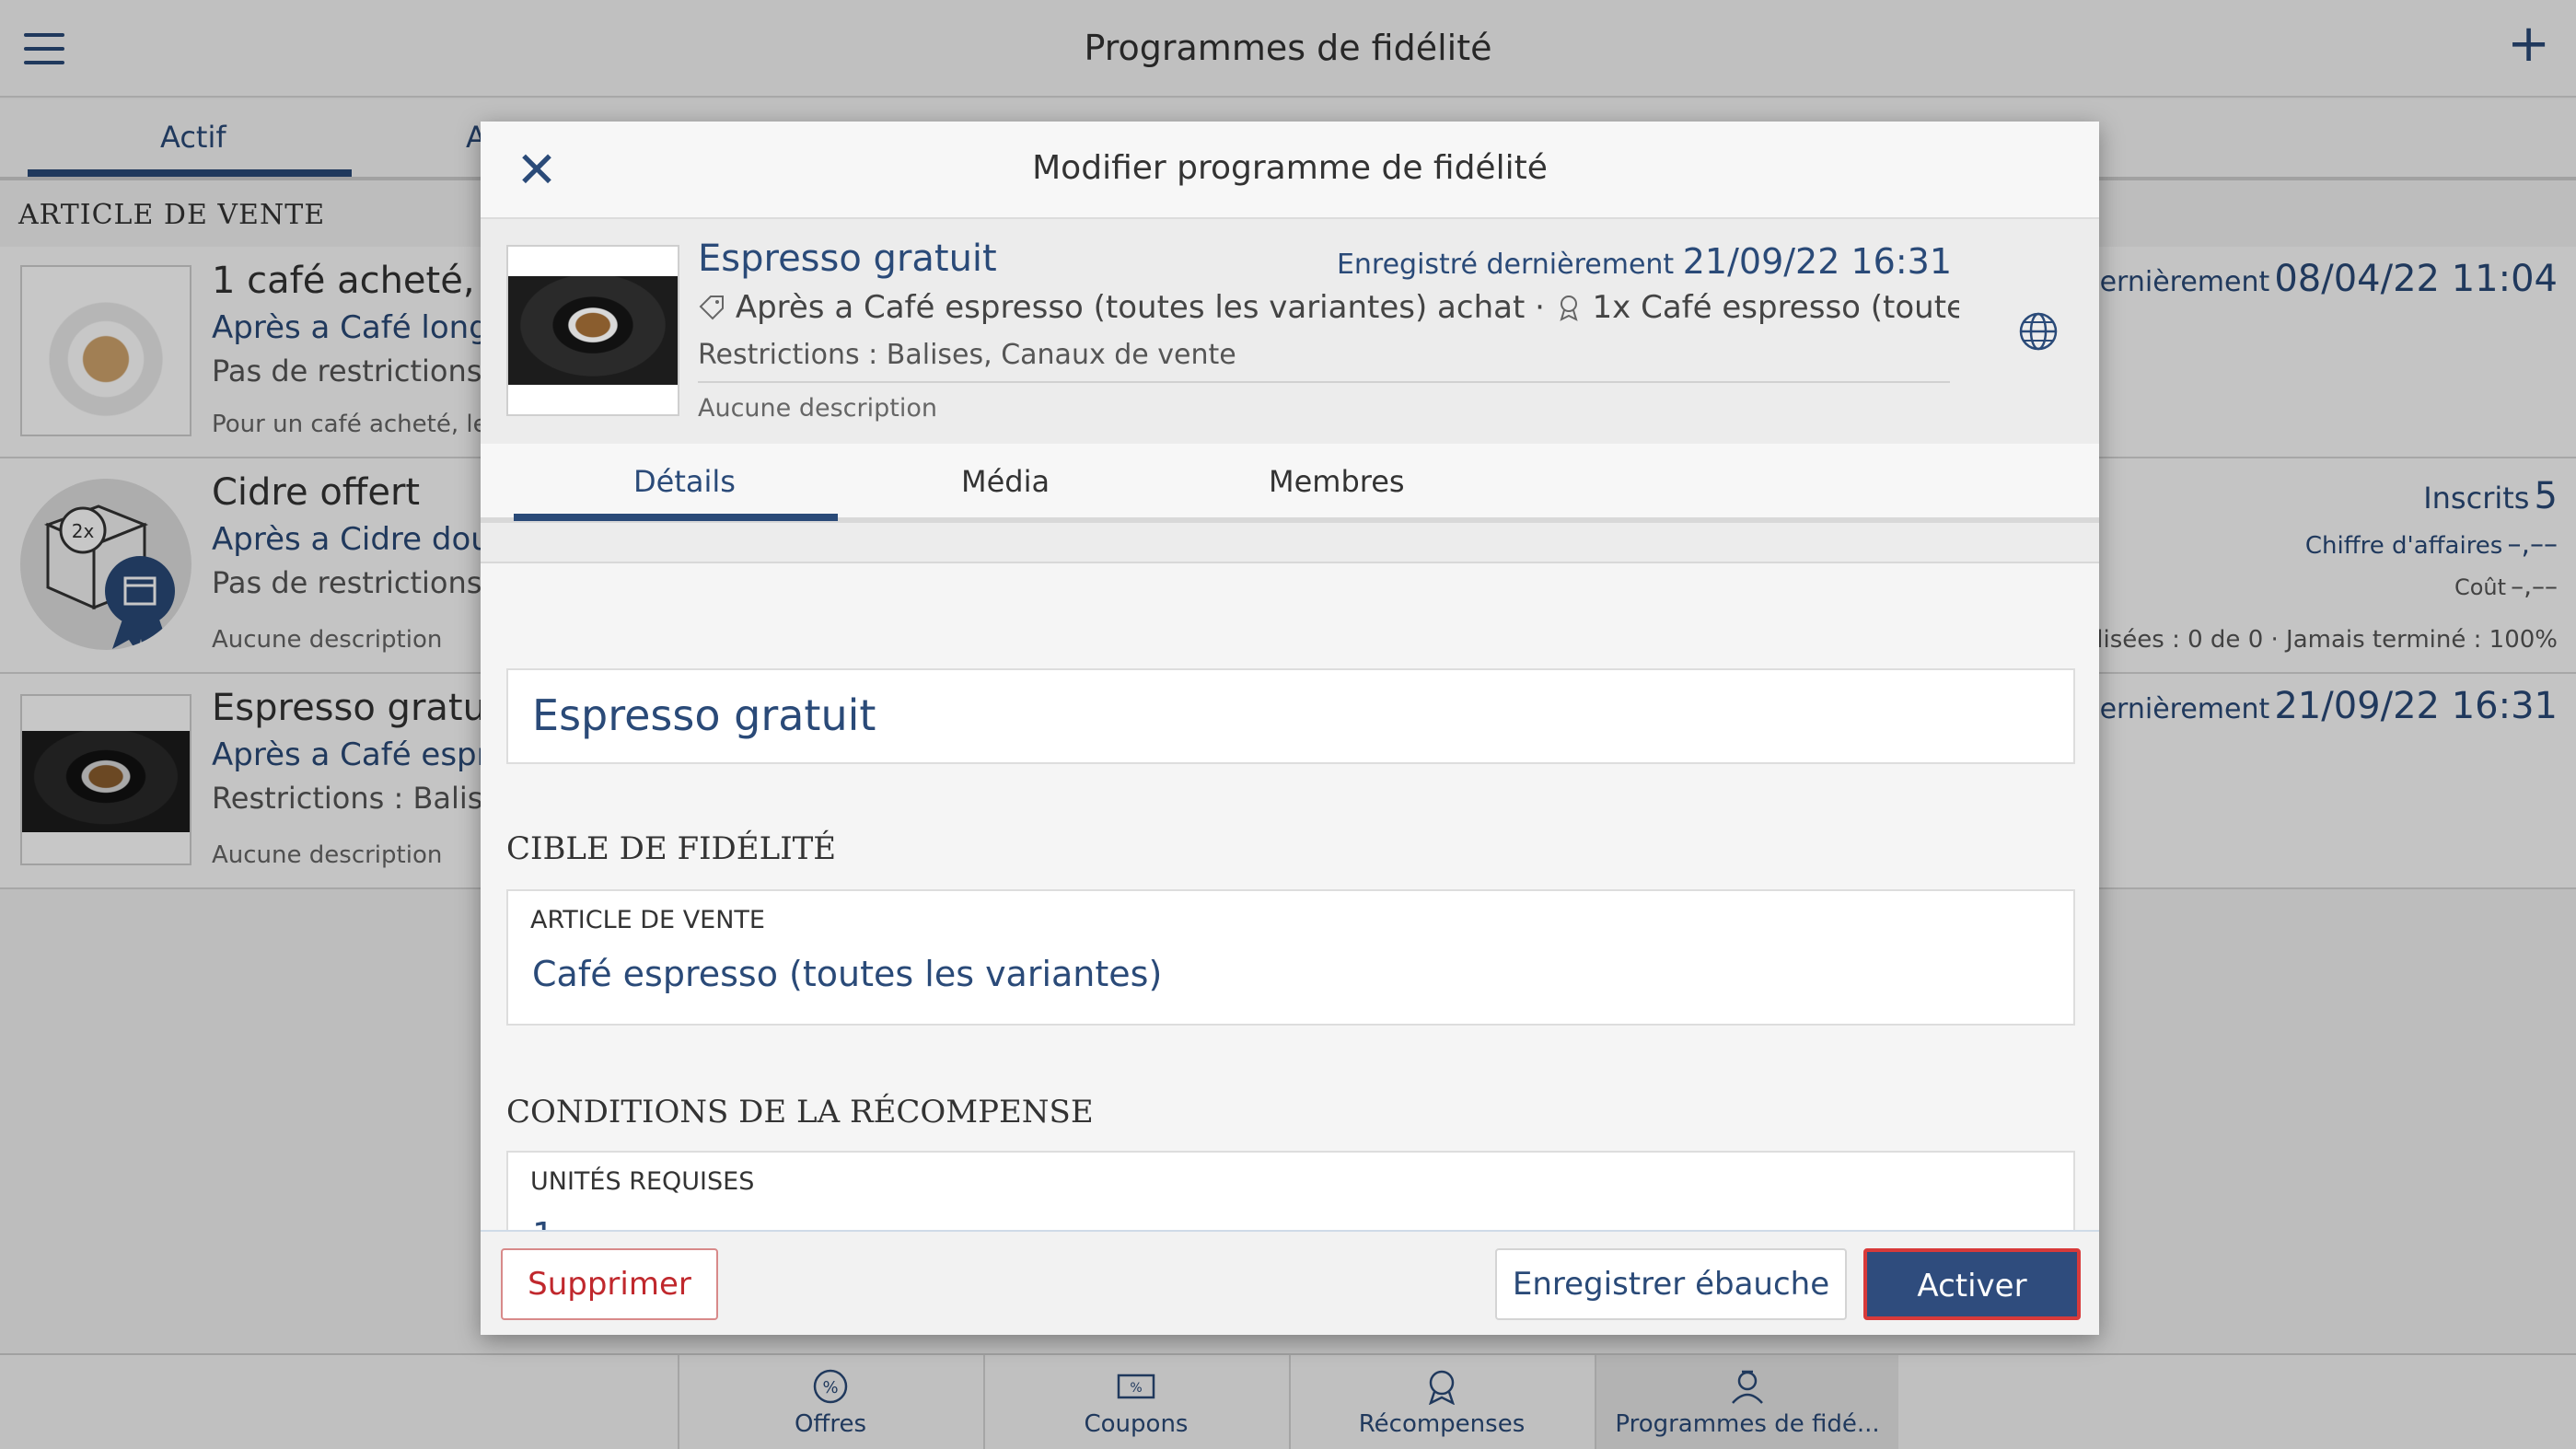 The height and width of the screenshot is (1449, 2576). I want to click on tag-icon, so click(711, 308).